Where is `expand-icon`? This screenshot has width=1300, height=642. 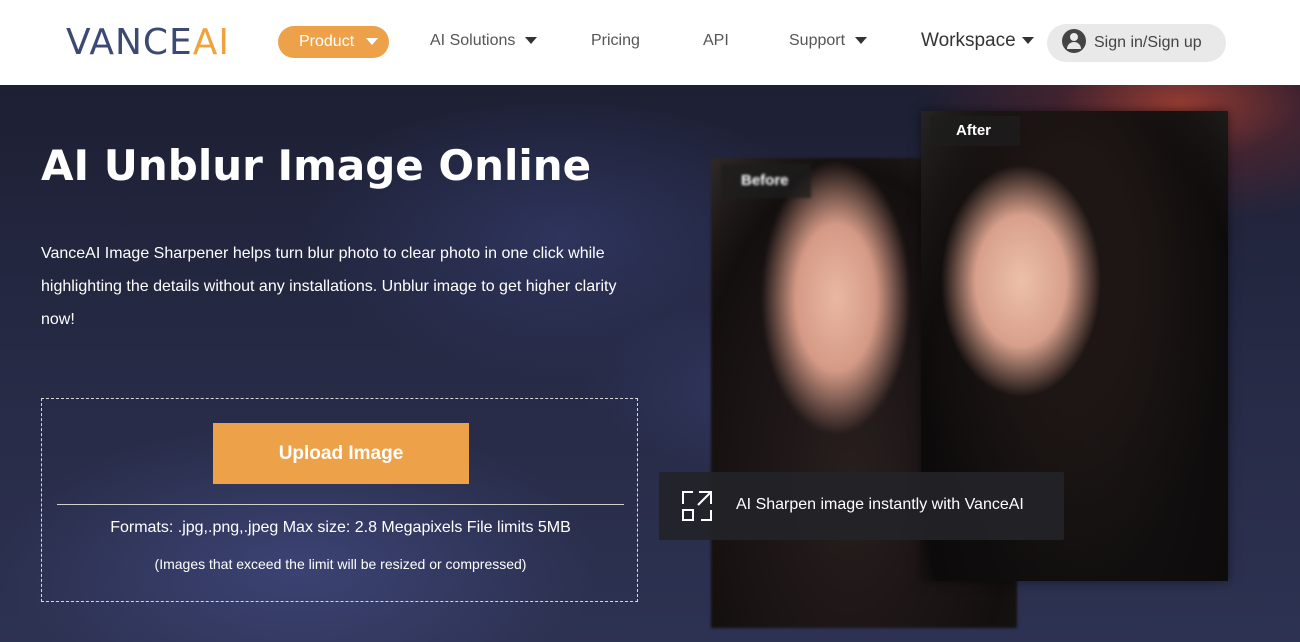
expand-icon is located at coordinates (697, 506).